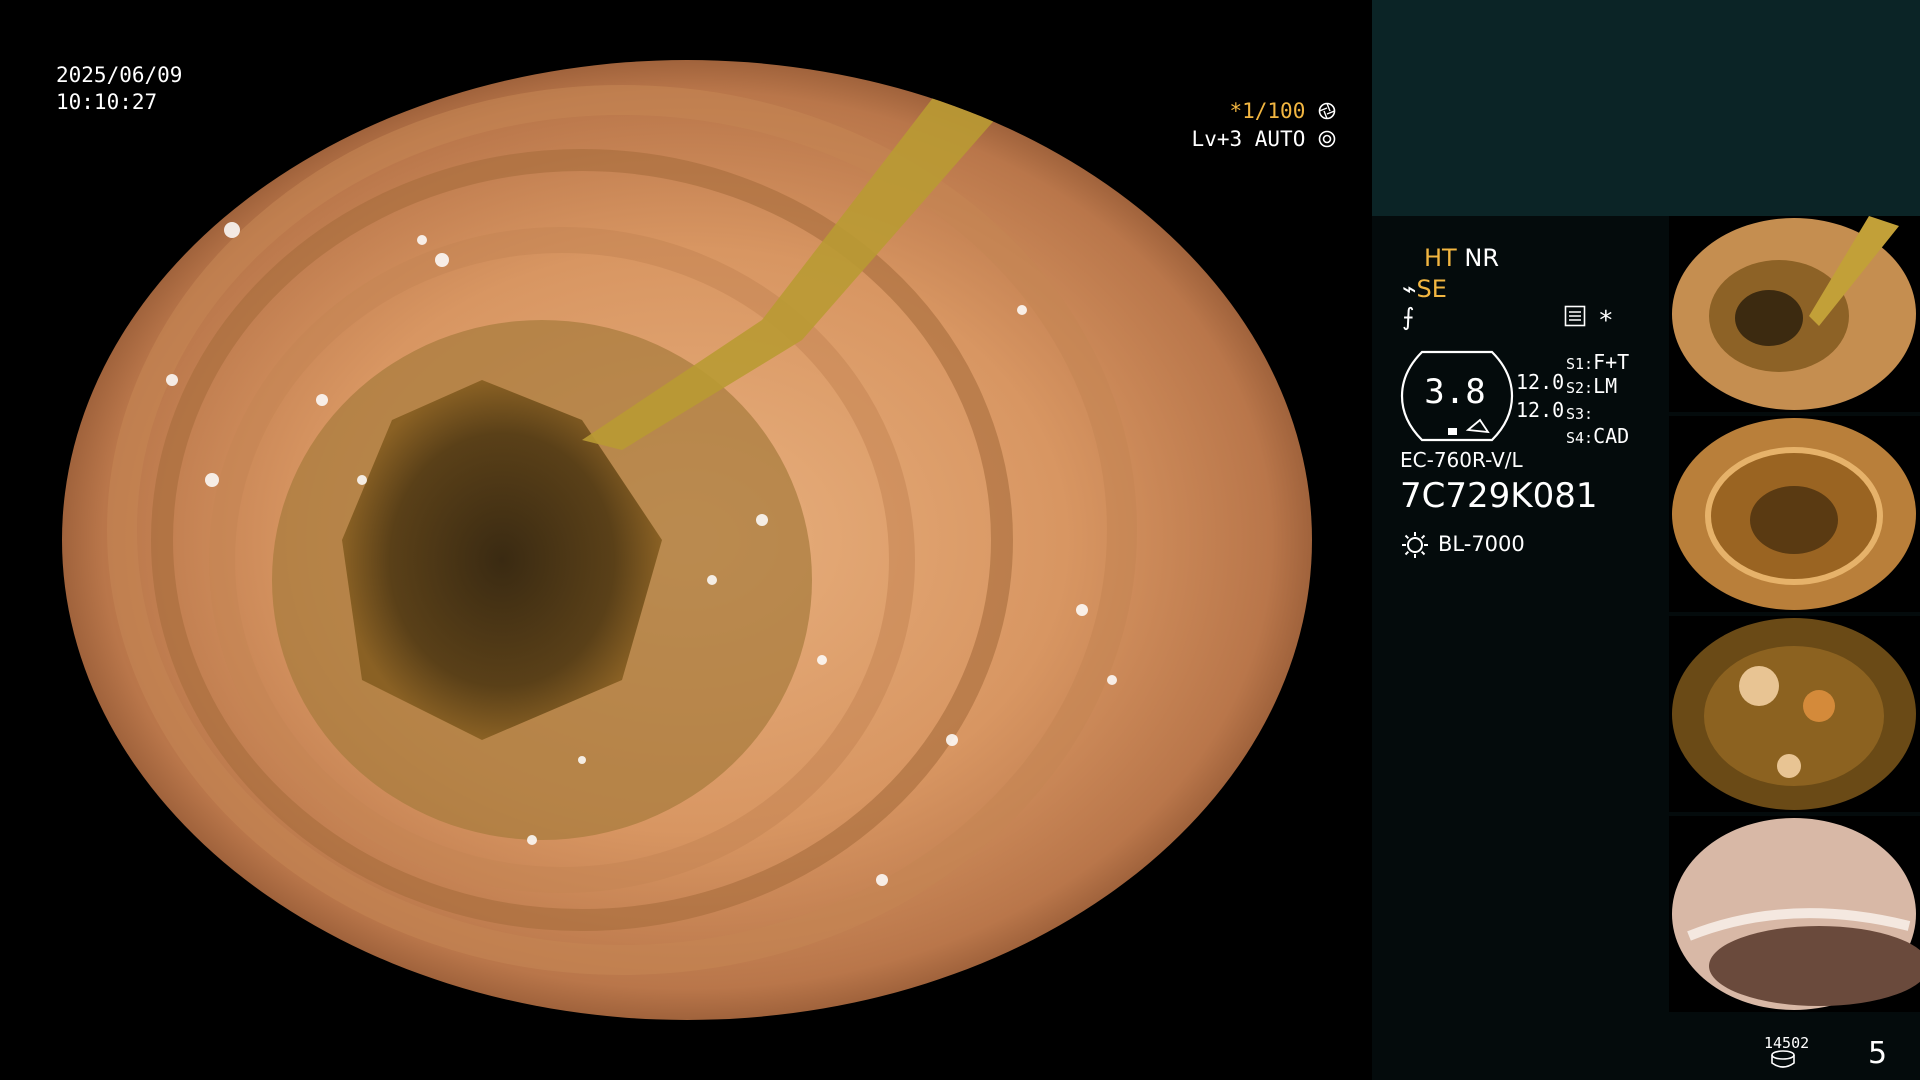  Describe the element at coordinates (1499, 496) in the screenshot. I see `scope-serial: 7C729K081` at that location.